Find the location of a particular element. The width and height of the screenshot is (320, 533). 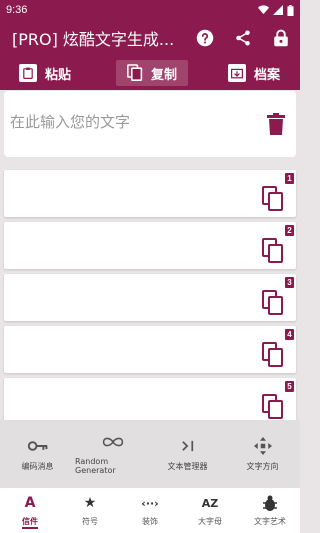

clear-button is located at coordinates (276, 124).